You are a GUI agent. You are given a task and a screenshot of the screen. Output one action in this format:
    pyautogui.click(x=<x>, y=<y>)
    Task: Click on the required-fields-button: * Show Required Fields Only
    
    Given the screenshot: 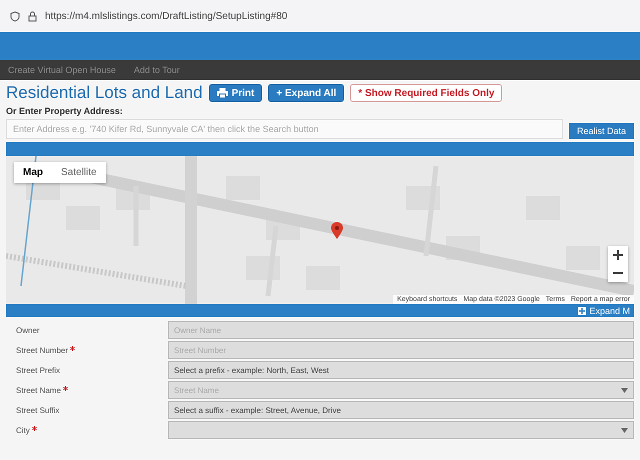 What is the action you would take?
    pyautogui.click(x=426, y=93)
    